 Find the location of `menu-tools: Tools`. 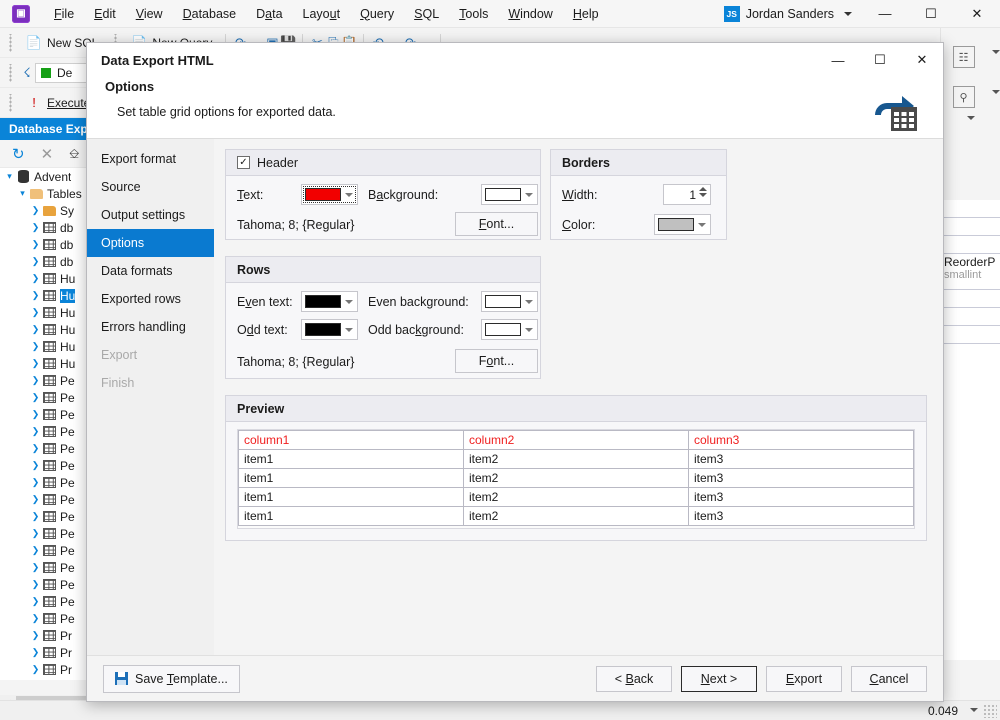

menu-tools: Tools is located at coordinates (473, 14).